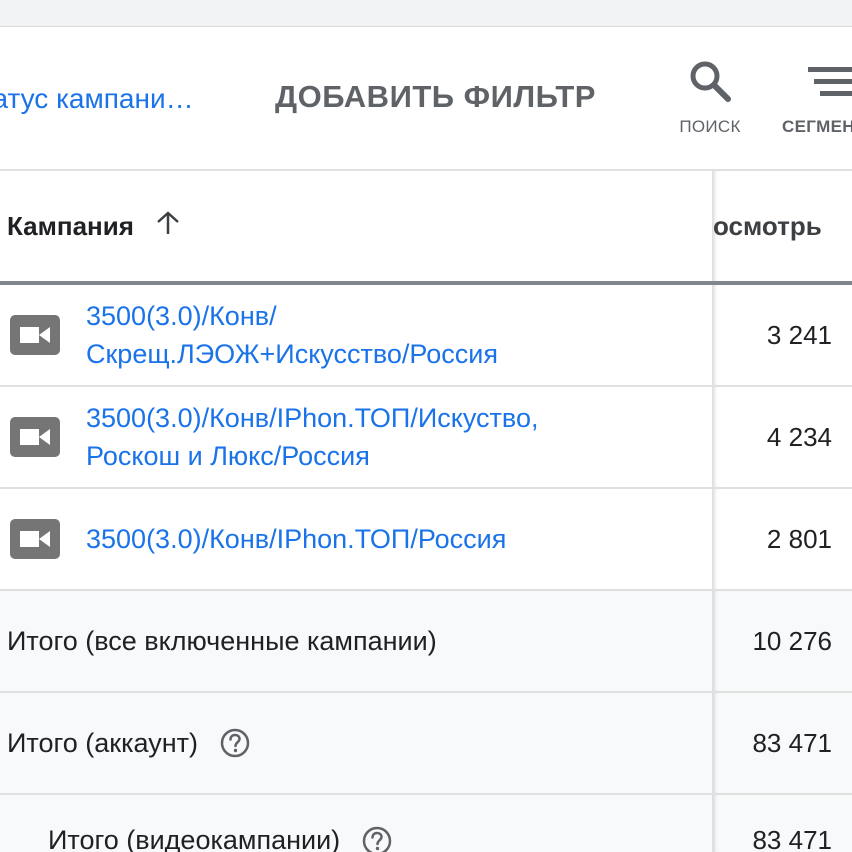 The width and height of the screenshot is (852, 852). What do you see at coordinates (222, 640) in the screenshot?
I see `total-label: Итого (все включенные кампании)` at bounding box center [222, 640].